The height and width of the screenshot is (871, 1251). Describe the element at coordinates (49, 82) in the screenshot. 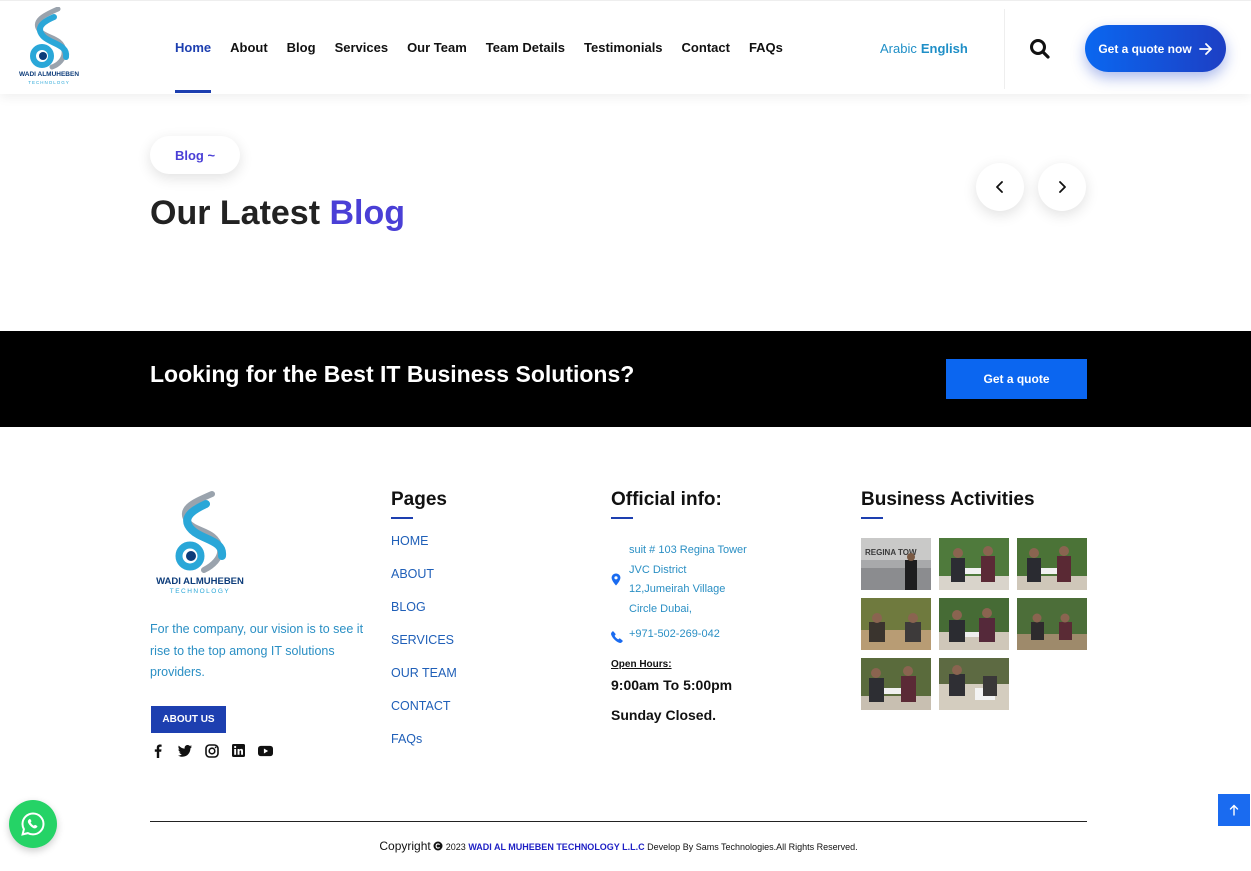

I see `logo-subtitle: TECHNOLOGY` at that location.